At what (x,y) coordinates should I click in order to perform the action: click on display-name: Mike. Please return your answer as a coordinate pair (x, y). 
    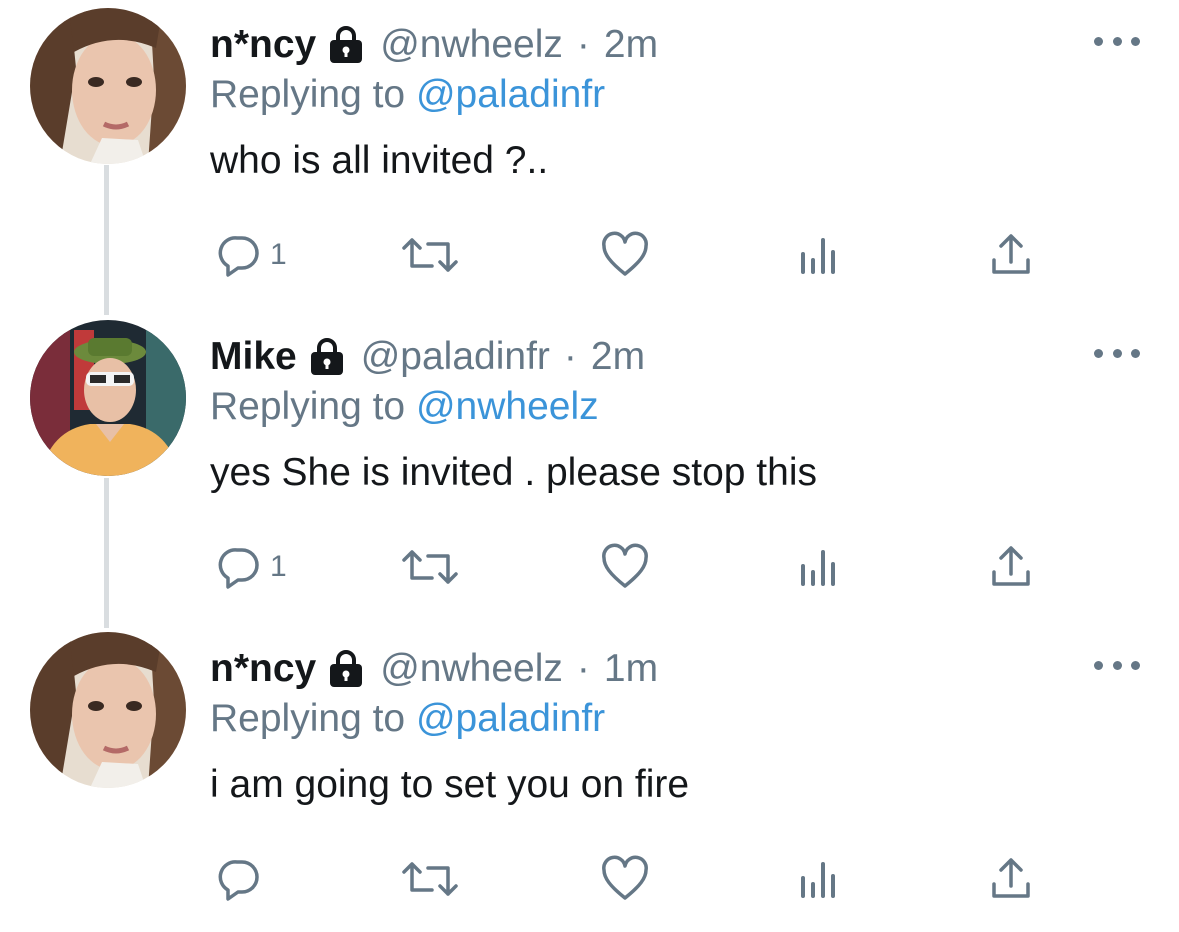
    Looking at the image, I should click on (253, 357).